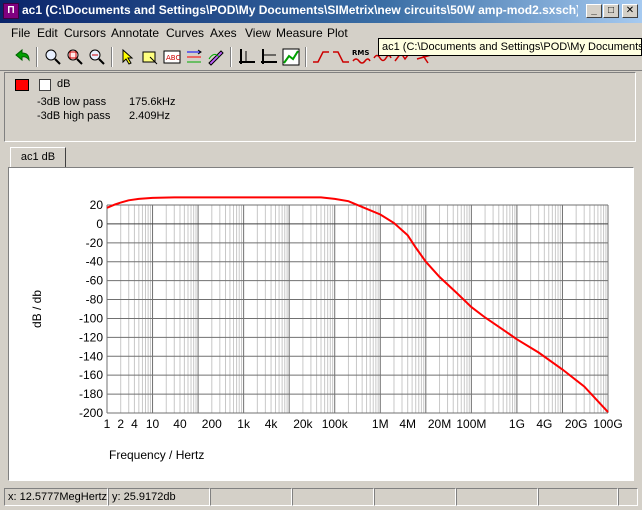 The image size is (642, 510). What do you see at coordinates (22, 85) in the screenshot?
I see `curve-color-swatch` at bounding box center [22, 85].